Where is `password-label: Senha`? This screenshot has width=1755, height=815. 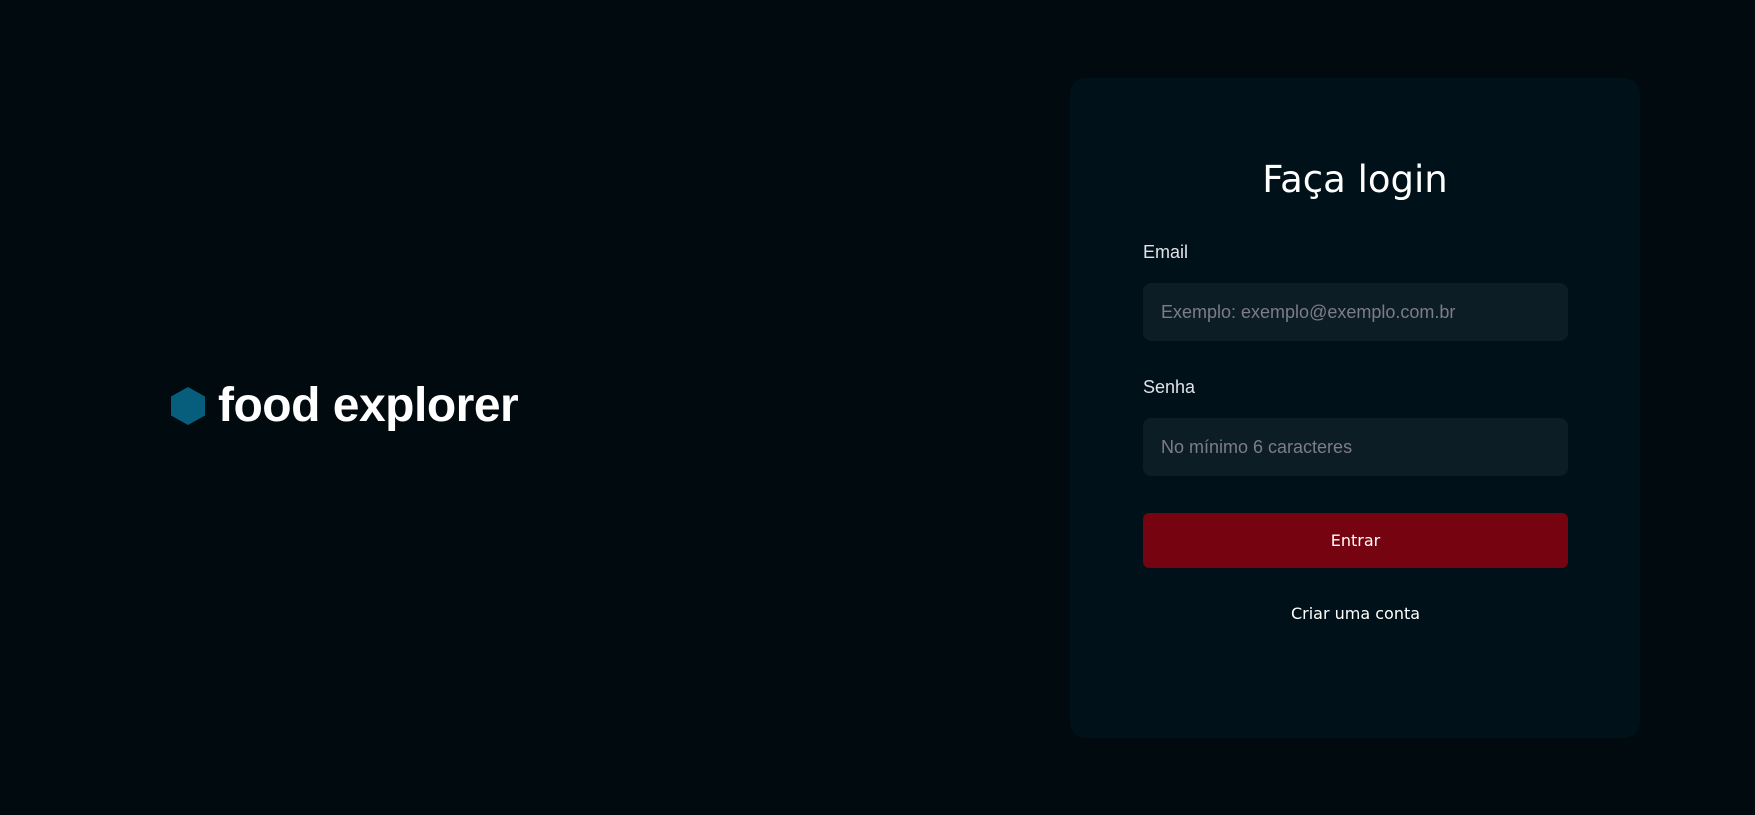
password-label: Senha is located at coordinates (1169, 387).